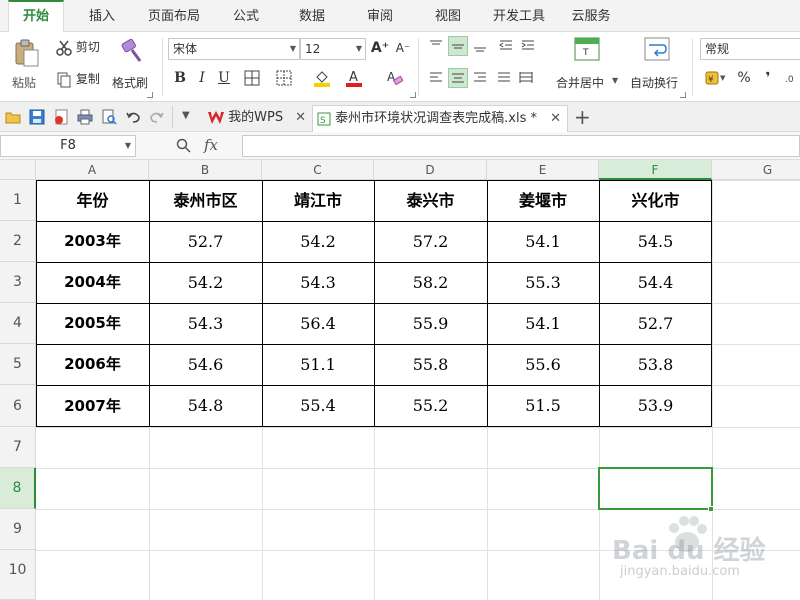 The height and width of the screenshot is (600, 800). I want to click on borders-button, so click(252, 78).